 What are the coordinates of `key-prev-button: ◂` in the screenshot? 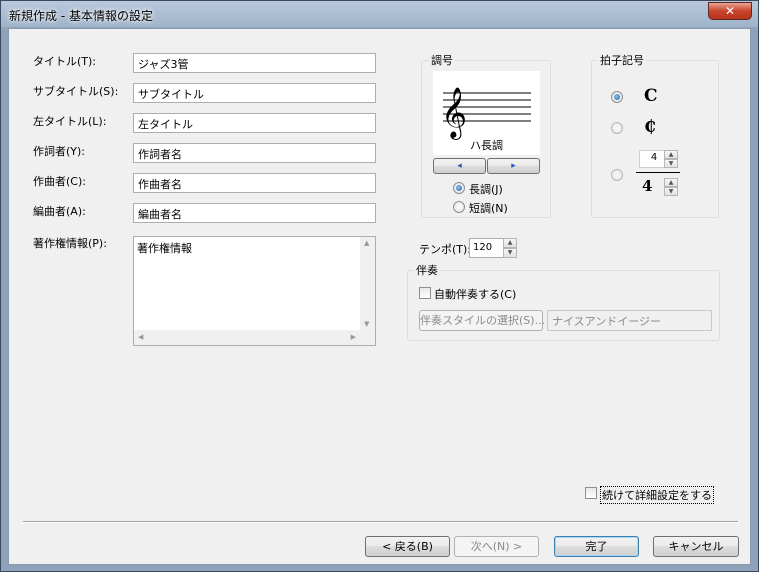 It's located at (459, 166).